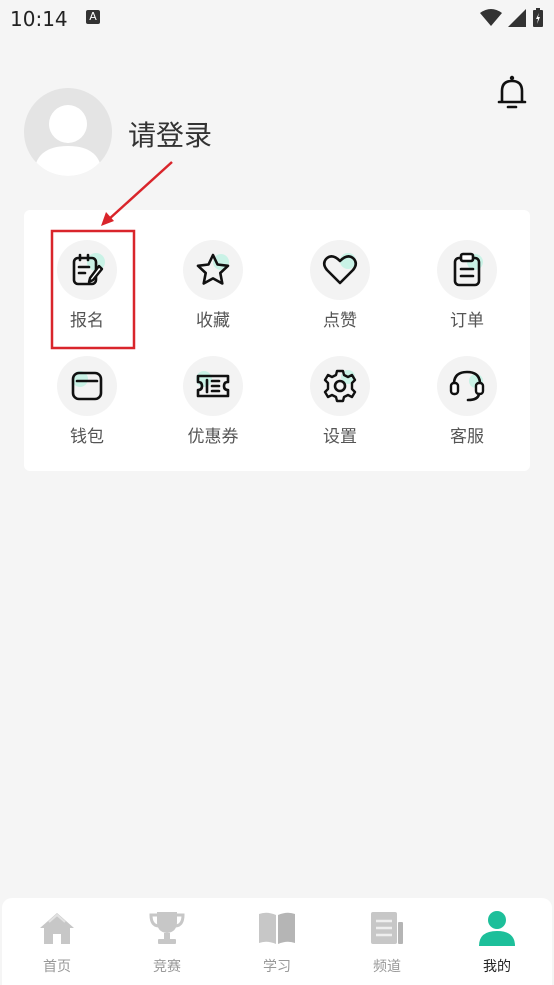 The image size is (554, 985). Describe the element at coordinates (213, 437) in the screenshot. I see `grid-item-label: 优惠券` at that location.